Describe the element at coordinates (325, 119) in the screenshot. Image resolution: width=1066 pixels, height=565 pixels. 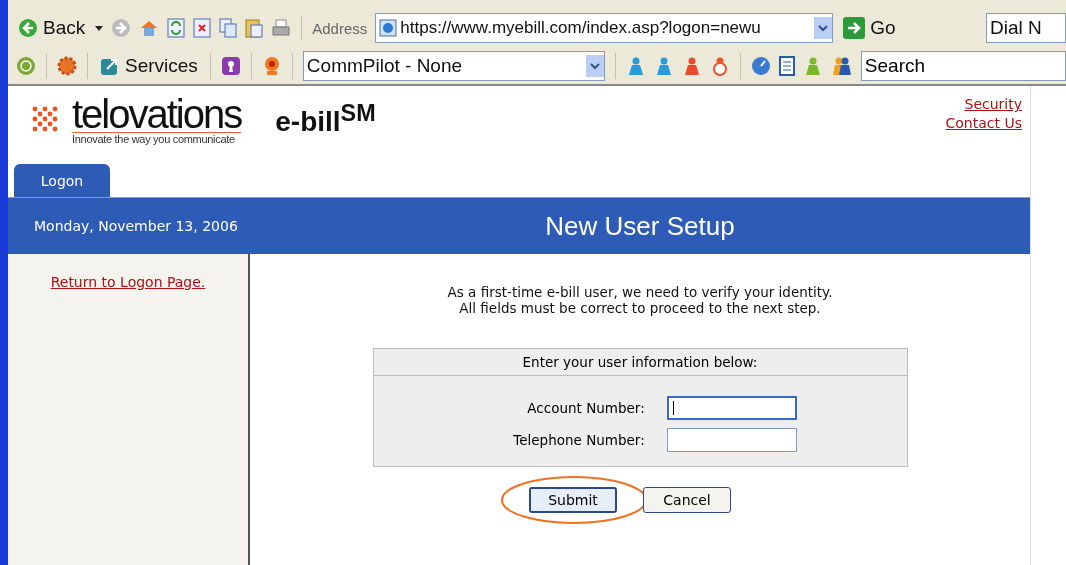
I see `product-logo: e-bill$^{SM}$` at that location.